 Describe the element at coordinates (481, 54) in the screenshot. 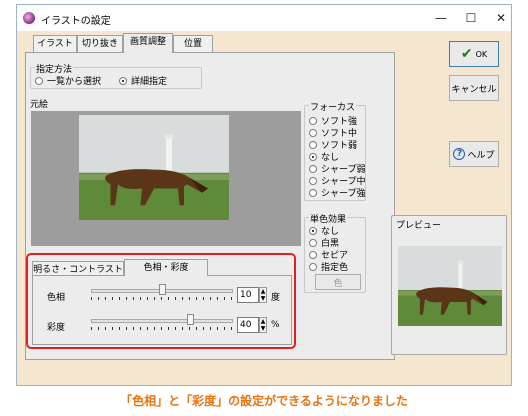

I see `ok-label: OK` at that location.